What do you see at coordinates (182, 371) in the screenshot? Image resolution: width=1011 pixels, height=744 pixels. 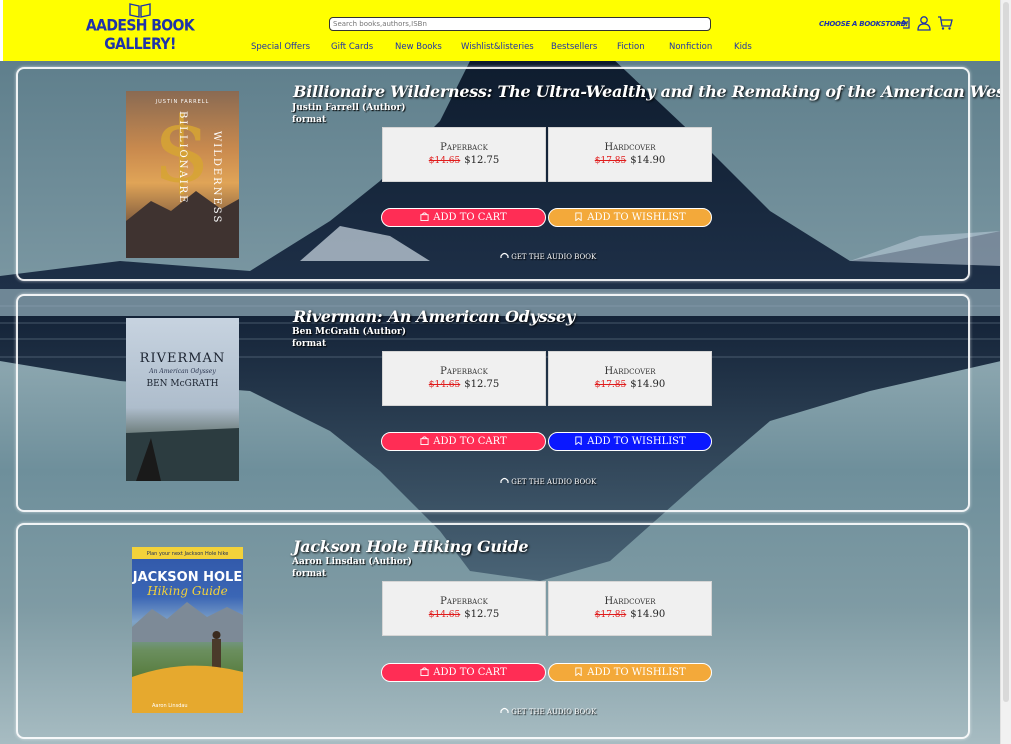 I see `cover-subtitle: An American Odyssey` at bounding box center [182, 371].